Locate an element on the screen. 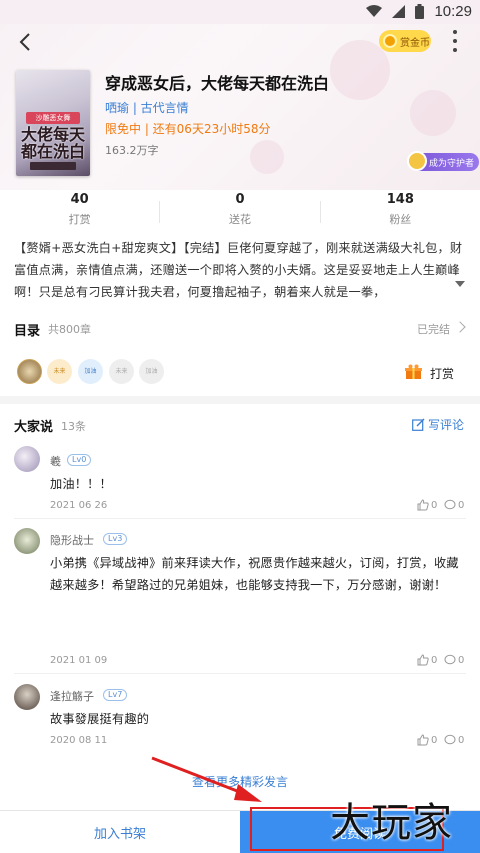 This screenshot has height=853, width=480. book-stats: 40 打赏 0 送花 148 粉丝 is located at coordinates (240, 212).